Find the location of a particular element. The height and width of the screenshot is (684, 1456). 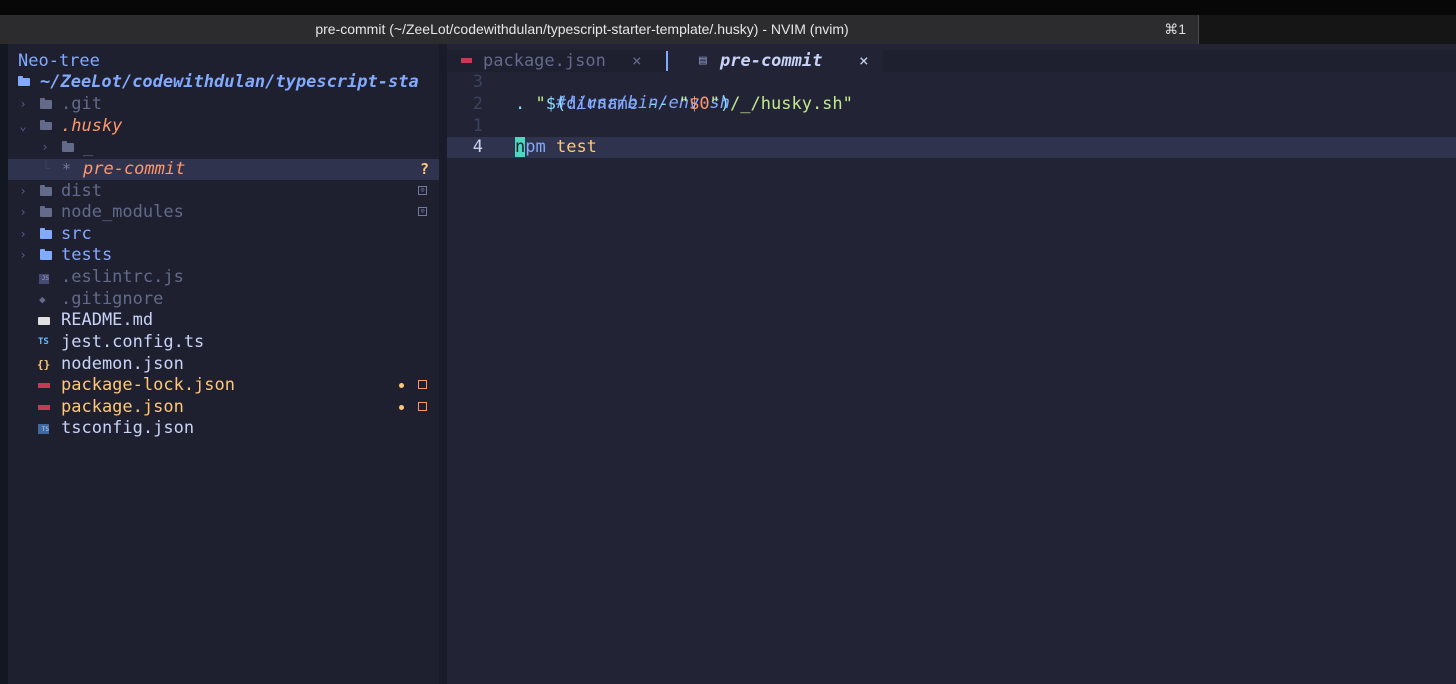

tree-item-label: tsconfig.json is located at coordinates (128, 428).